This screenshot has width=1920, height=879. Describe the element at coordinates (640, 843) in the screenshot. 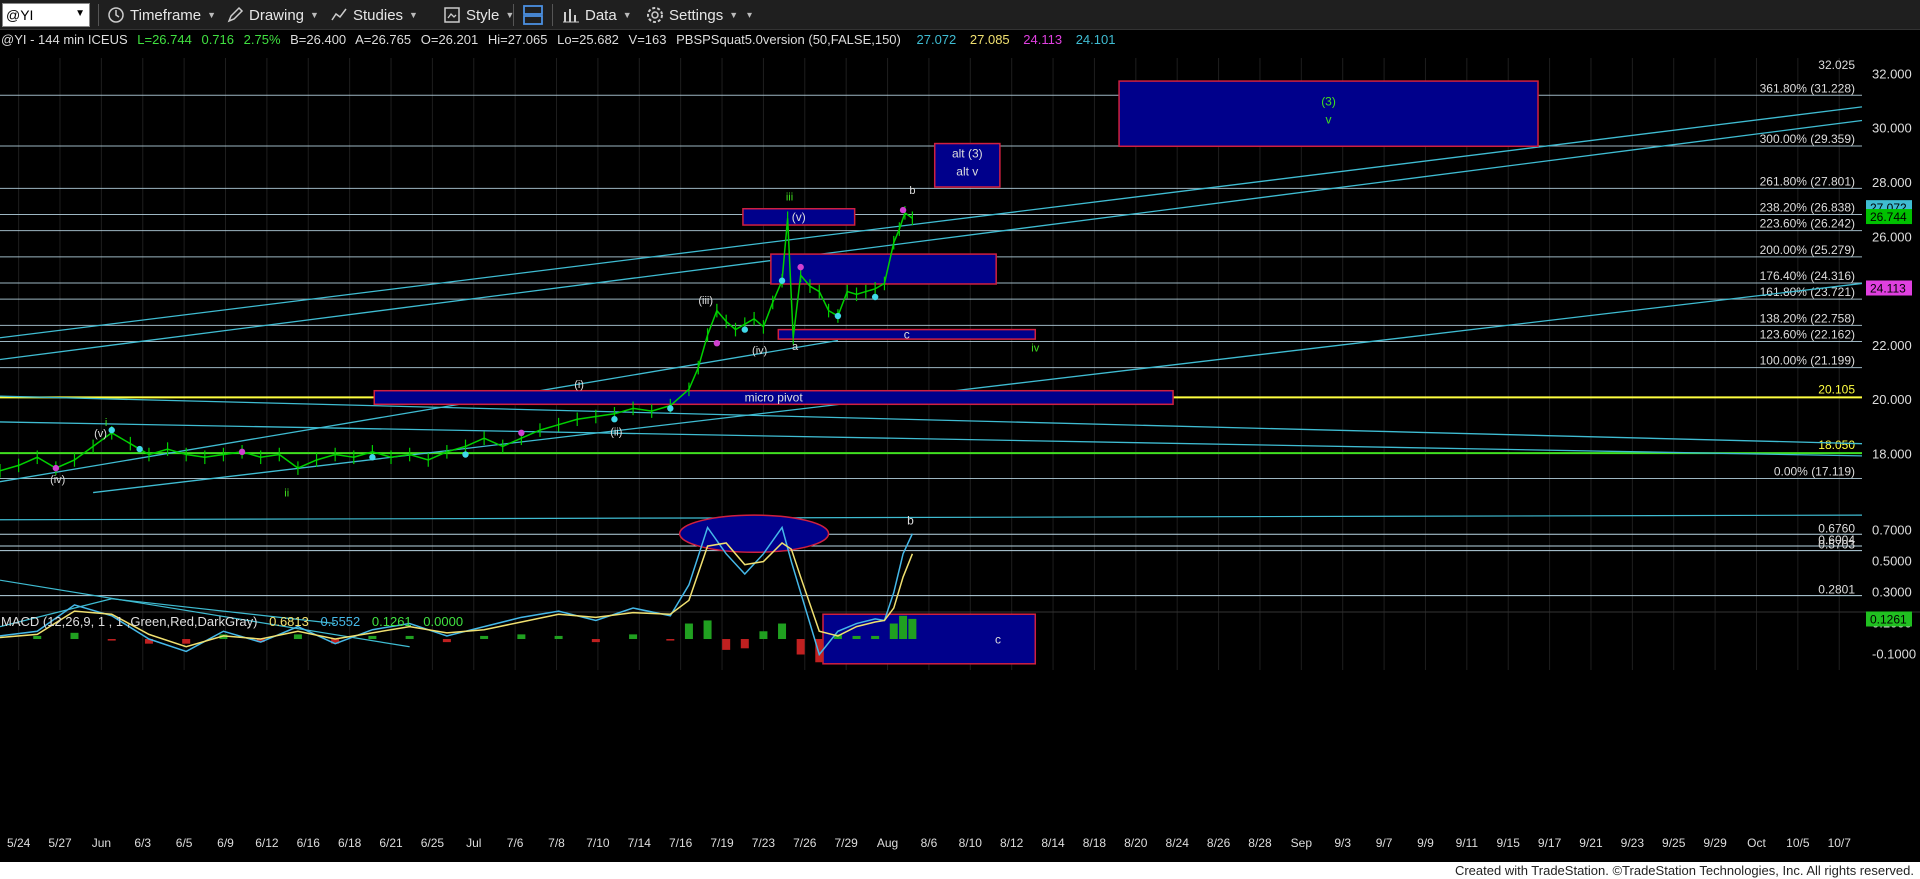

I see `x-axis-tick: 7/14` at that location.